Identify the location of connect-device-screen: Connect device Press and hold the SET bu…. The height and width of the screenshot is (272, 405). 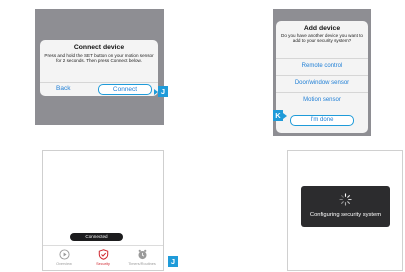
(99, 67).